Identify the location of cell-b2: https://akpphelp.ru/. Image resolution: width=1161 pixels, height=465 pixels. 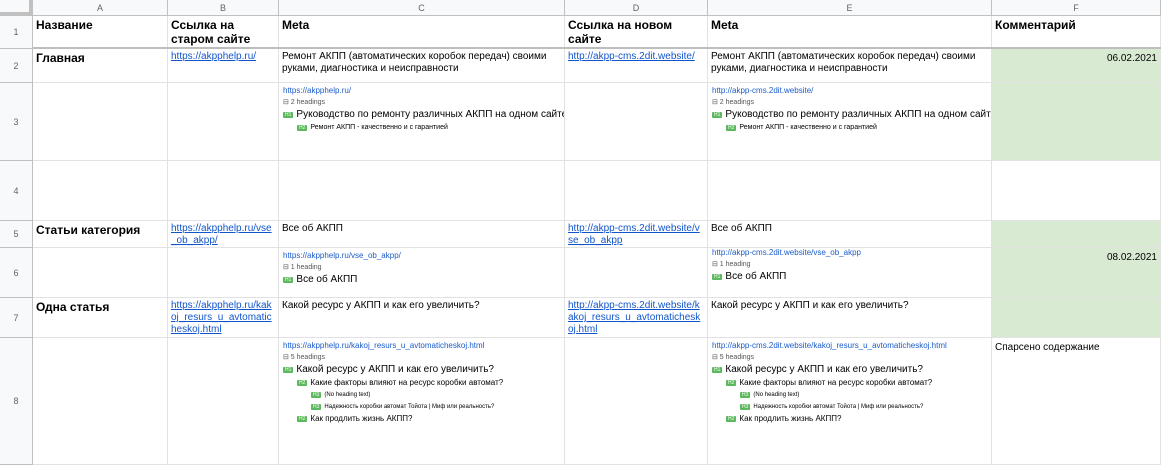
(223, 66).